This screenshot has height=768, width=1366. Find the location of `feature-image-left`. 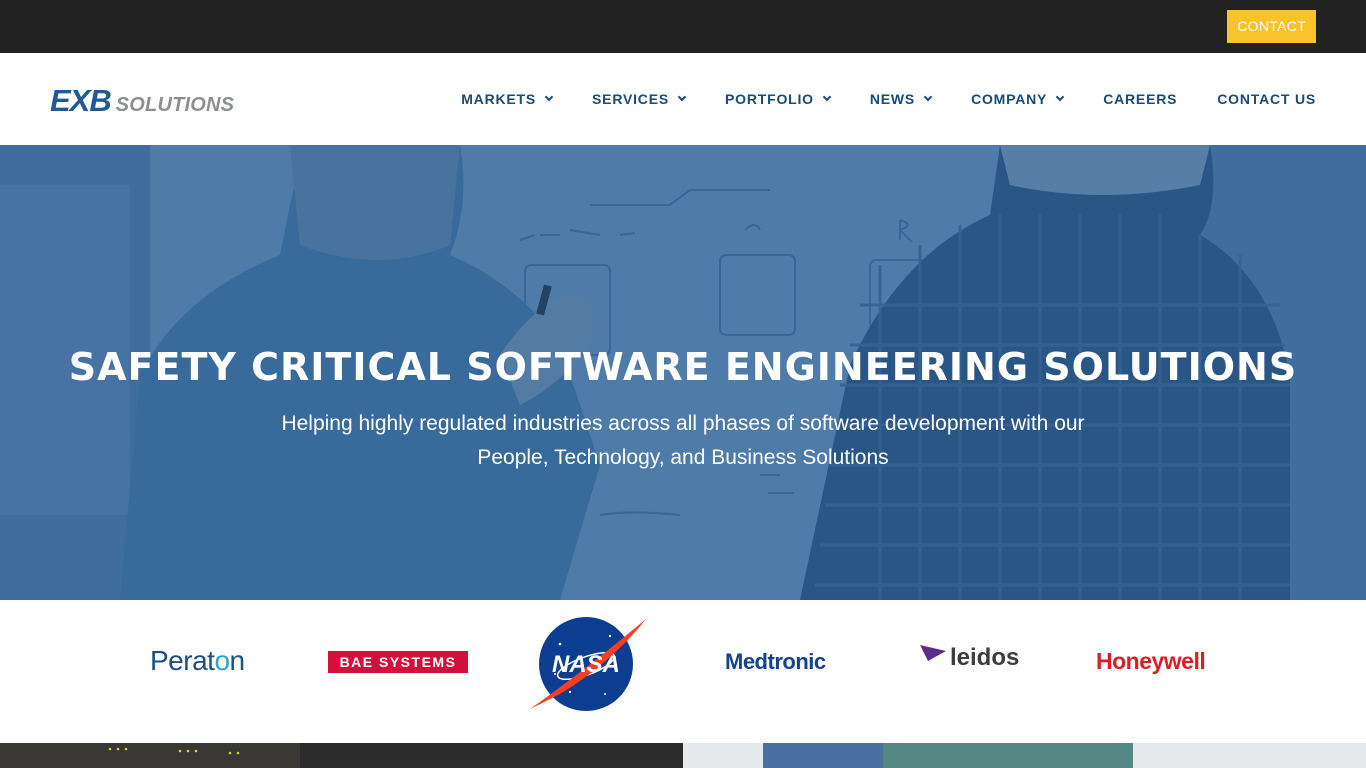

feature-image-left is located at coordinates (341, 755).